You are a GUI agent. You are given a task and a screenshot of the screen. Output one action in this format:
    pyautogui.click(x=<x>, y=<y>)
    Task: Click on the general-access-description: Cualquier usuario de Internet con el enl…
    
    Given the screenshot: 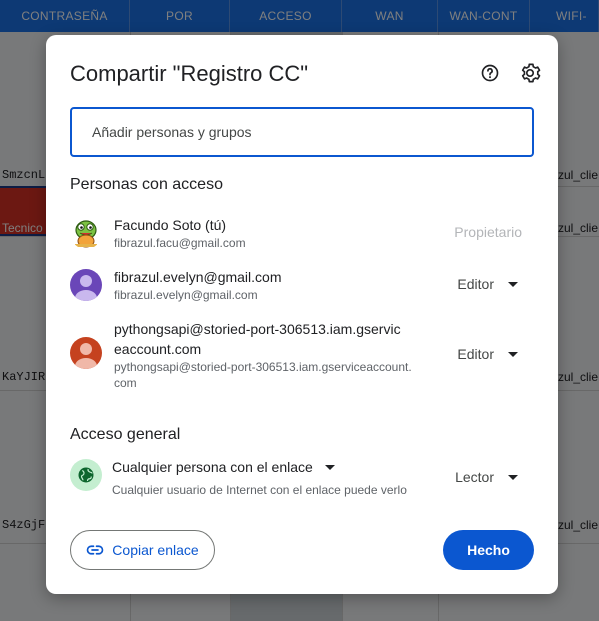 What is the action you would take?
    pyautogui.click(x=259, y=490)
    